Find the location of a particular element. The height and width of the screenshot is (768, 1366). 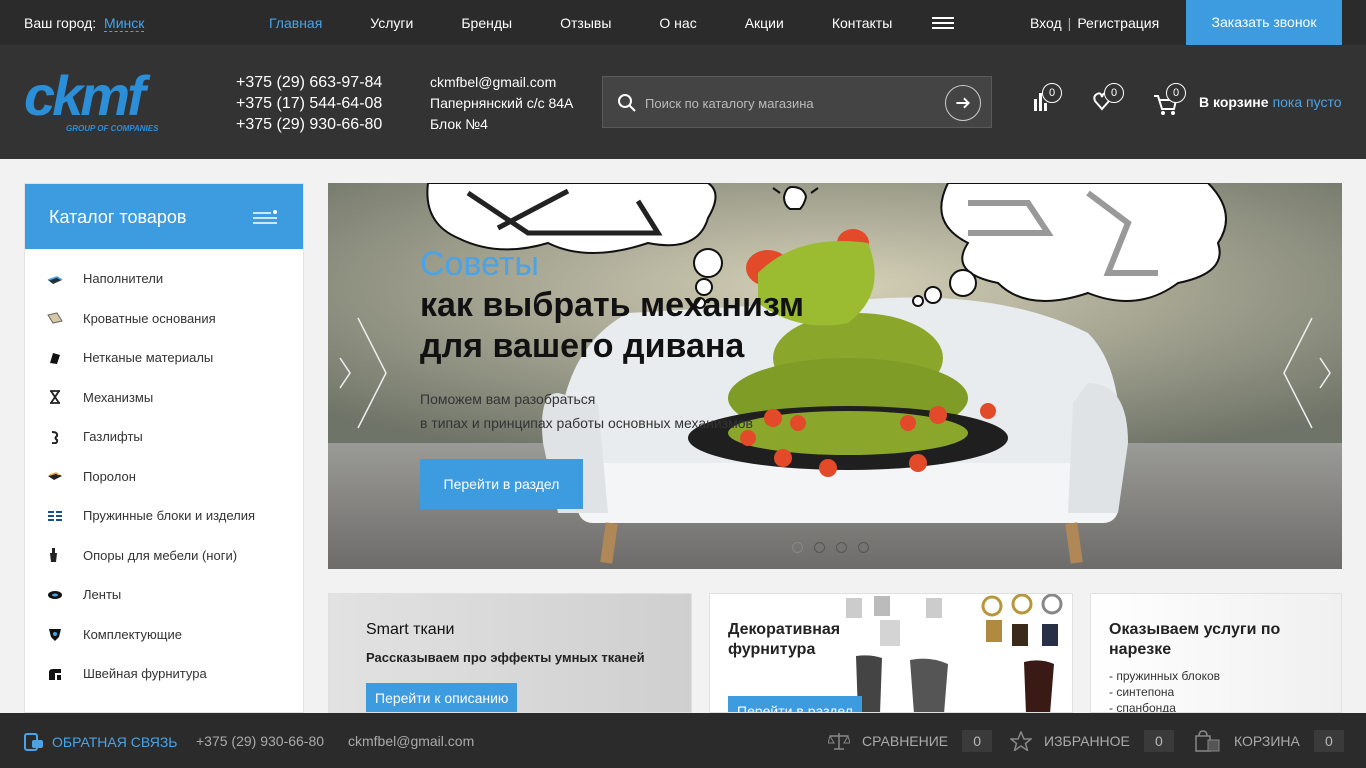

request-call-button: Заказать звонок is located at coordinates (1264, 22).